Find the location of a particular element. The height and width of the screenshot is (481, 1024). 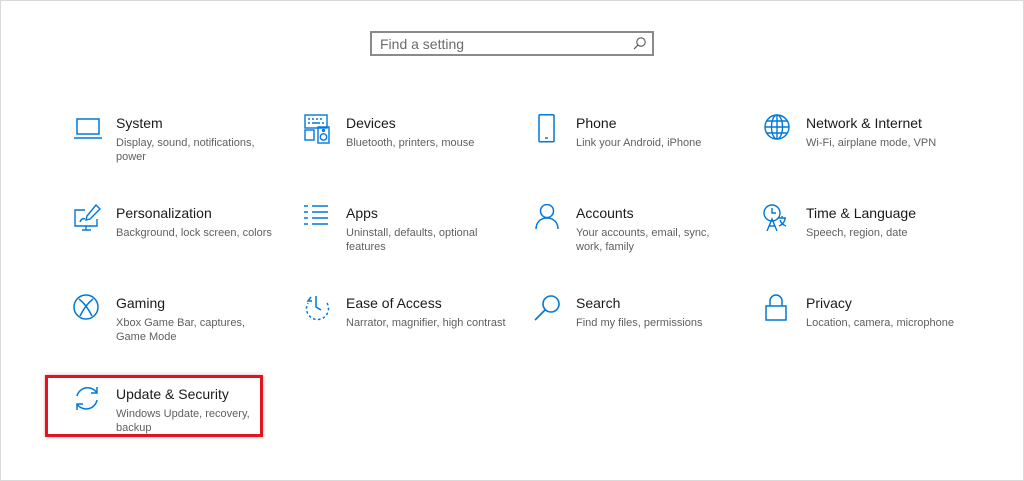

tile-description: Bluetooth, printers, mouse is located at coordinates (410, 143).